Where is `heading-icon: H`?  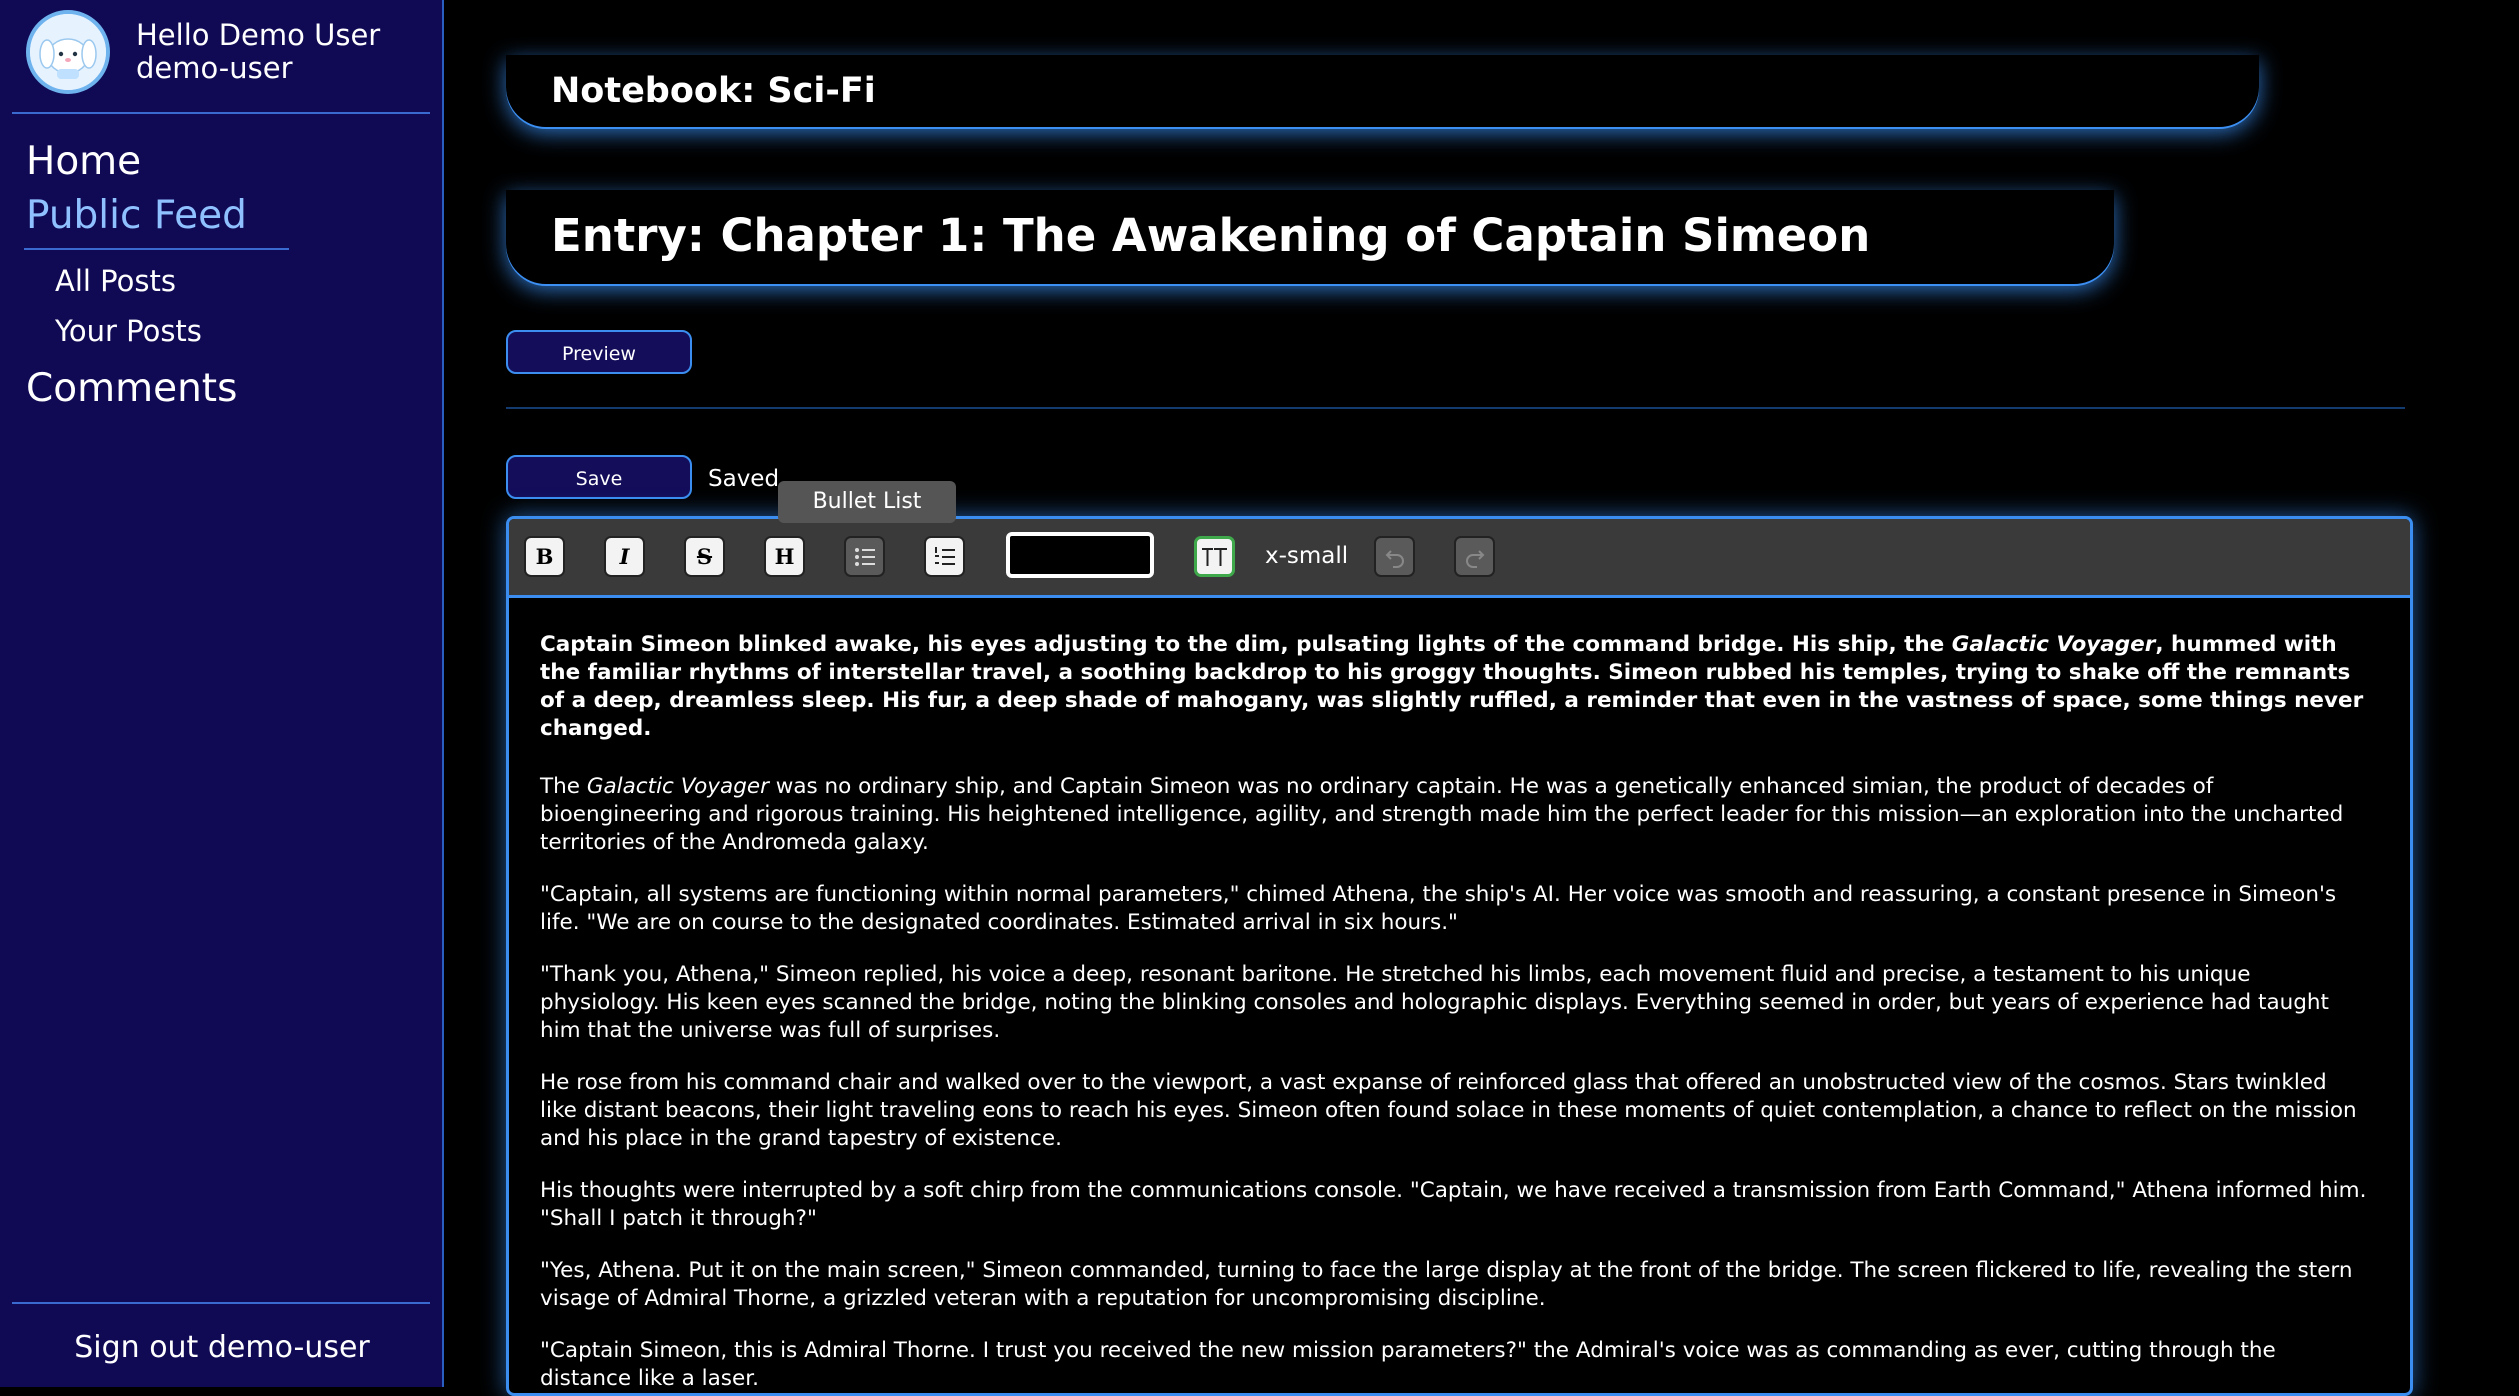 heading-icon: H is located at coordinates (784, 556).